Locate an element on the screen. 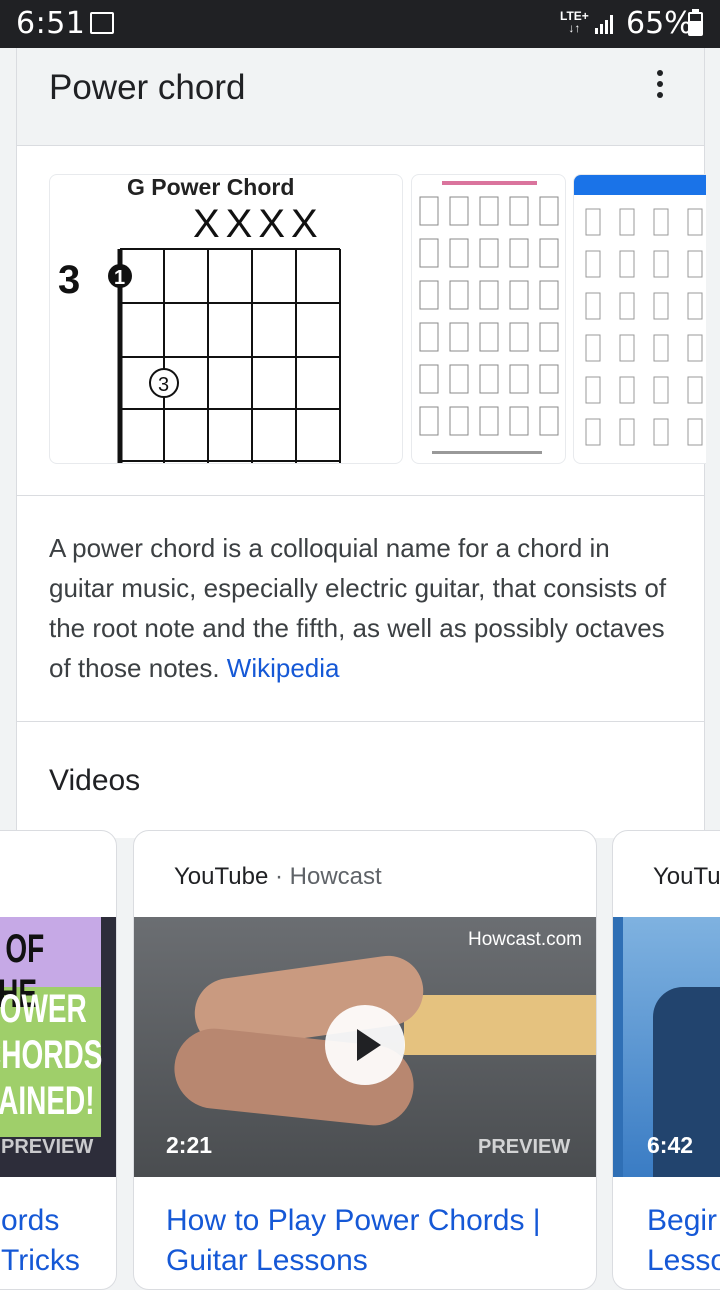  video-source: YouTu is located at coordinates (686, 876).